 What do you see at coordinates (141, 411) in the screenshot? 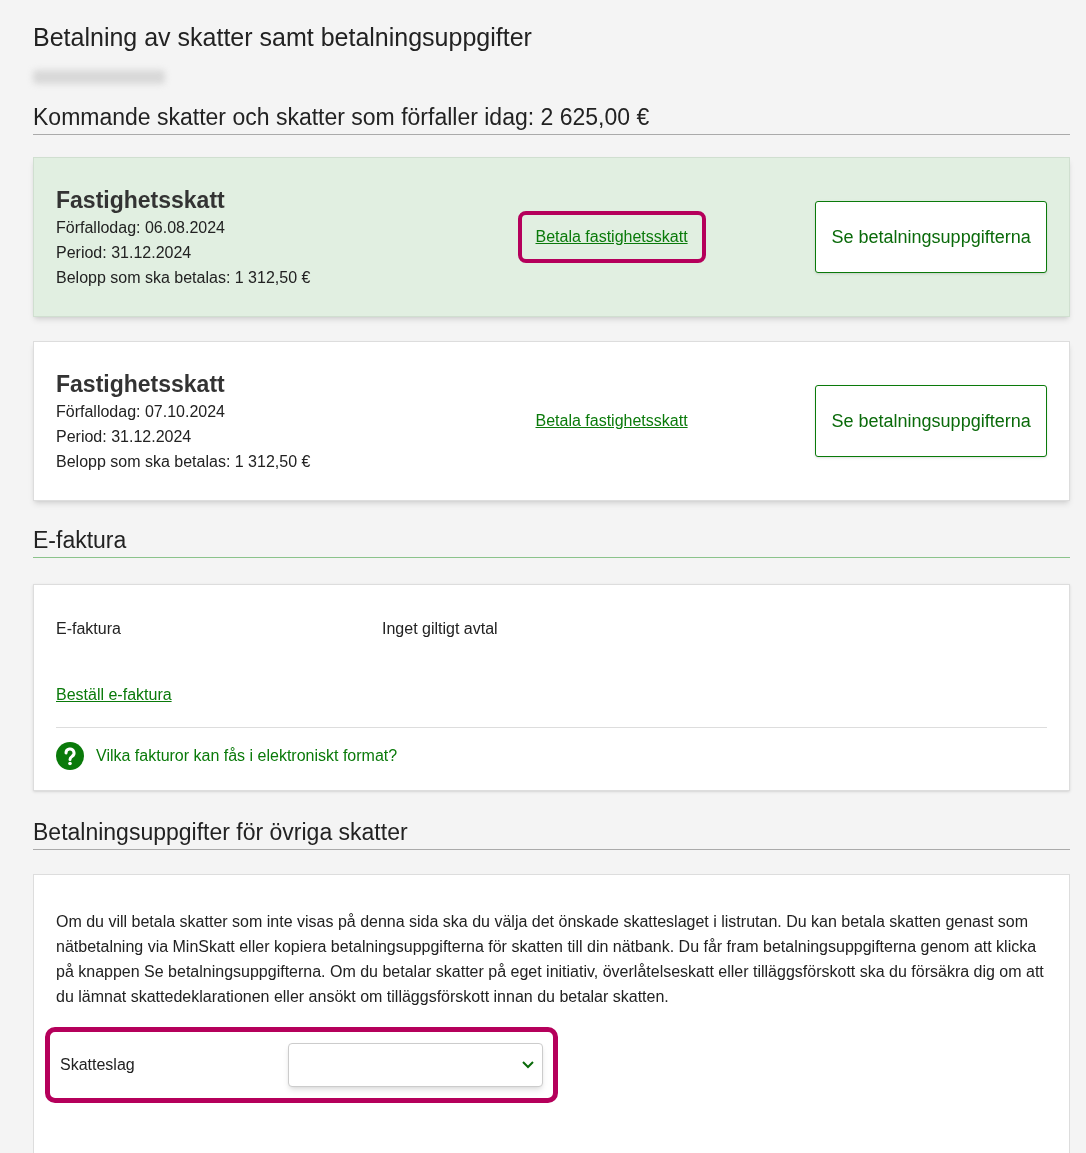
I see `due-date: Förfallodag: 07.10.2024` at bounding box center [141, 411].